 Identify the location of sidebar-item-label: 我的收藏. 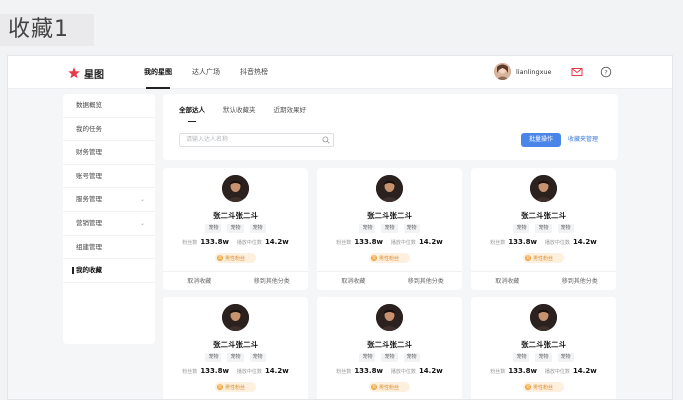
(89, 270).